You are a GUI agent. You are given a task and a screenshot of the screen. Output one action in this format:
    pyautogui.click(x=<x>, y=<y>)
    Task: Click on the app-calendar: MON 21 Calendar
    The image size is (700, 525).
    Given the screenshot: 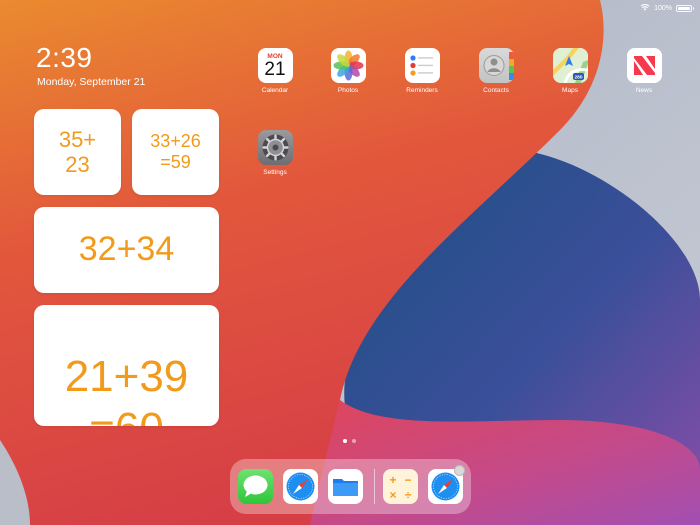 What is the action you would take?
    pyautogui.click(x=275, y=71)
    